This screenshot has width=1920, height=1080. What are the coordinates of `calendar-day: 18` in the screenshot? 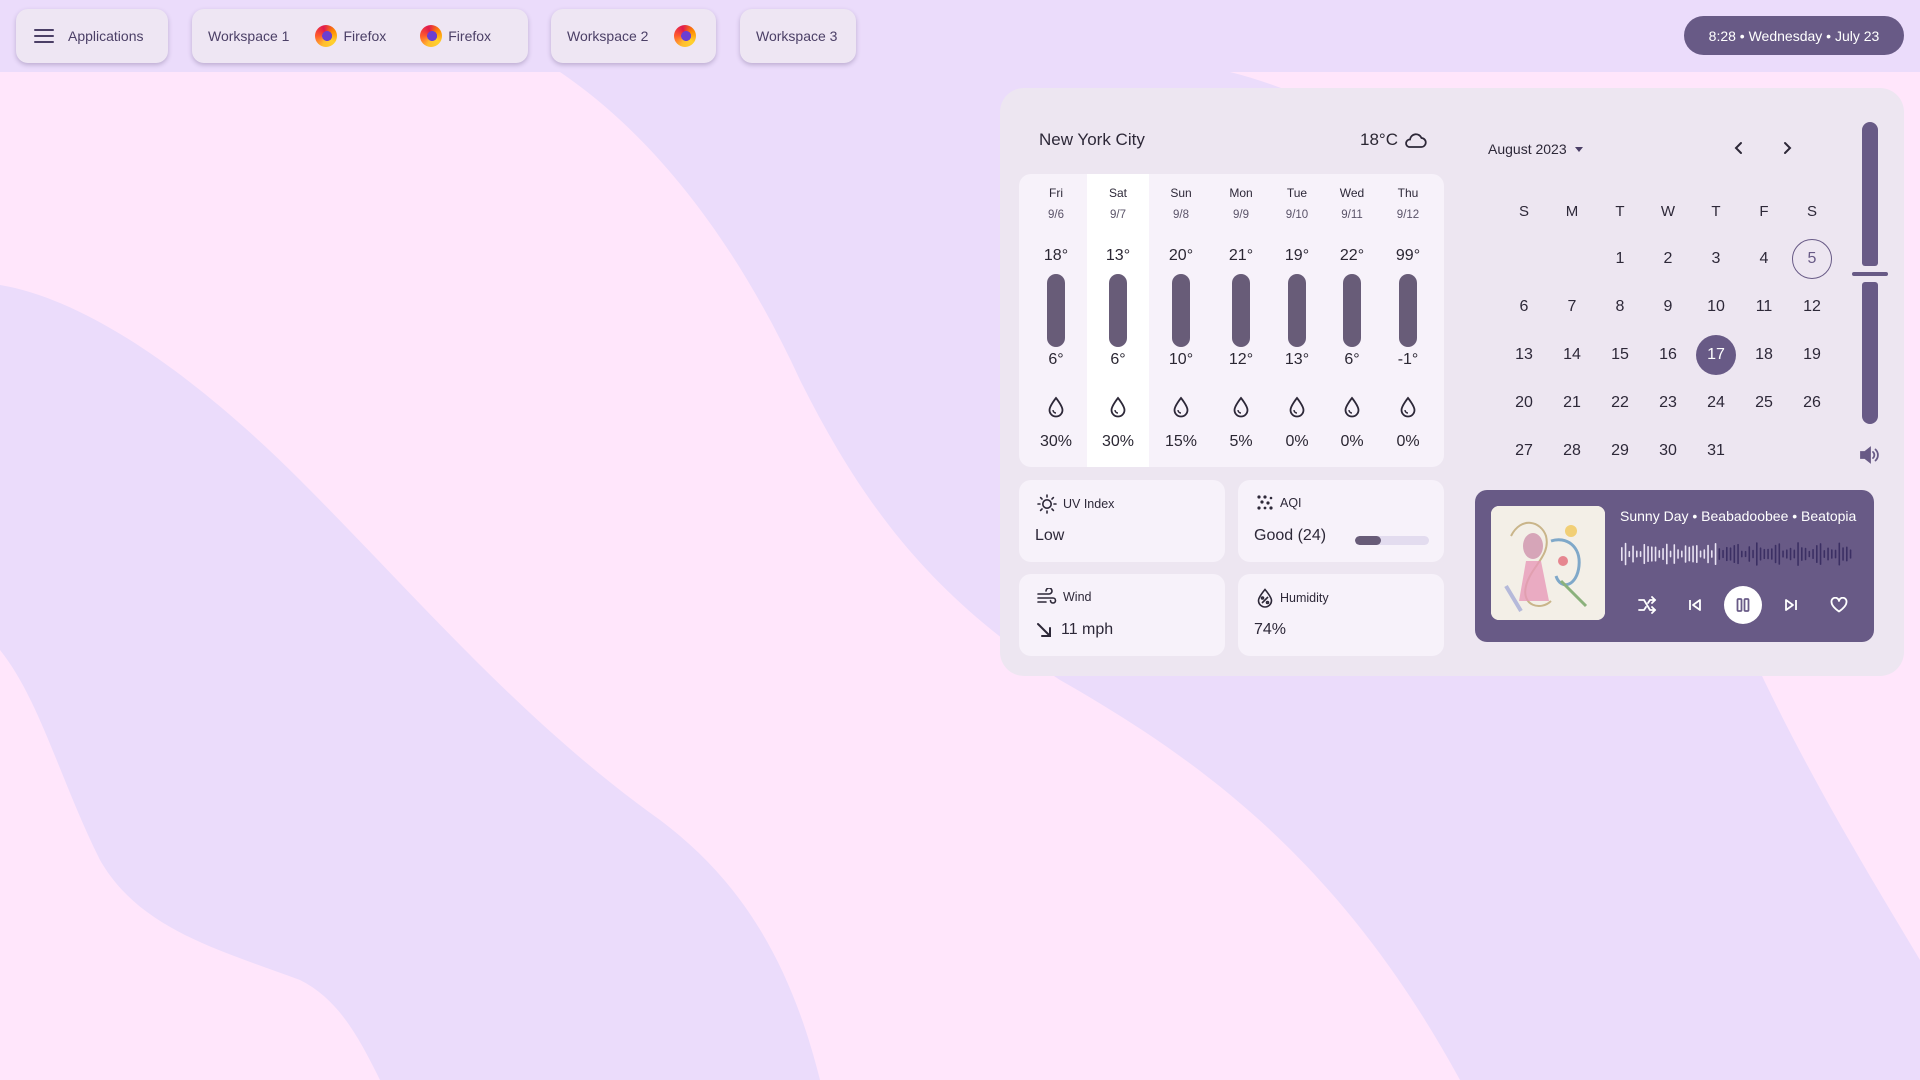 It's located at (1764, 355).